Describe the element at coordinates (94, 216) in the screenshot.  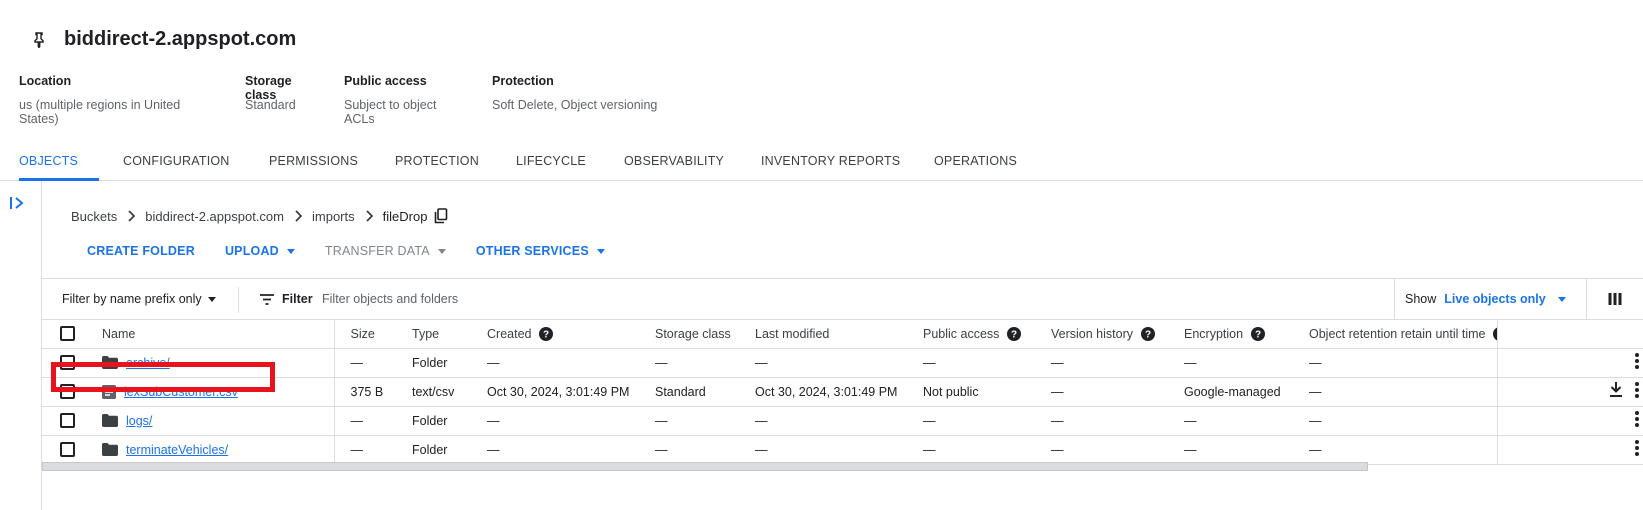
I see `breadcrumb-buckets: Buckets` at that location.